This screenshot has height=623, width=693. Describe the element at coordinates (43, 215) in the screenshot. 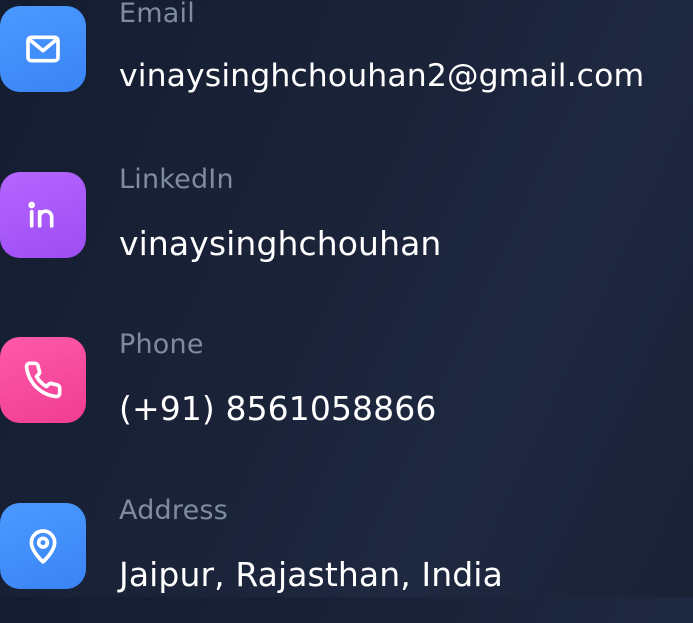

I see `linkedin-icon` at that location.